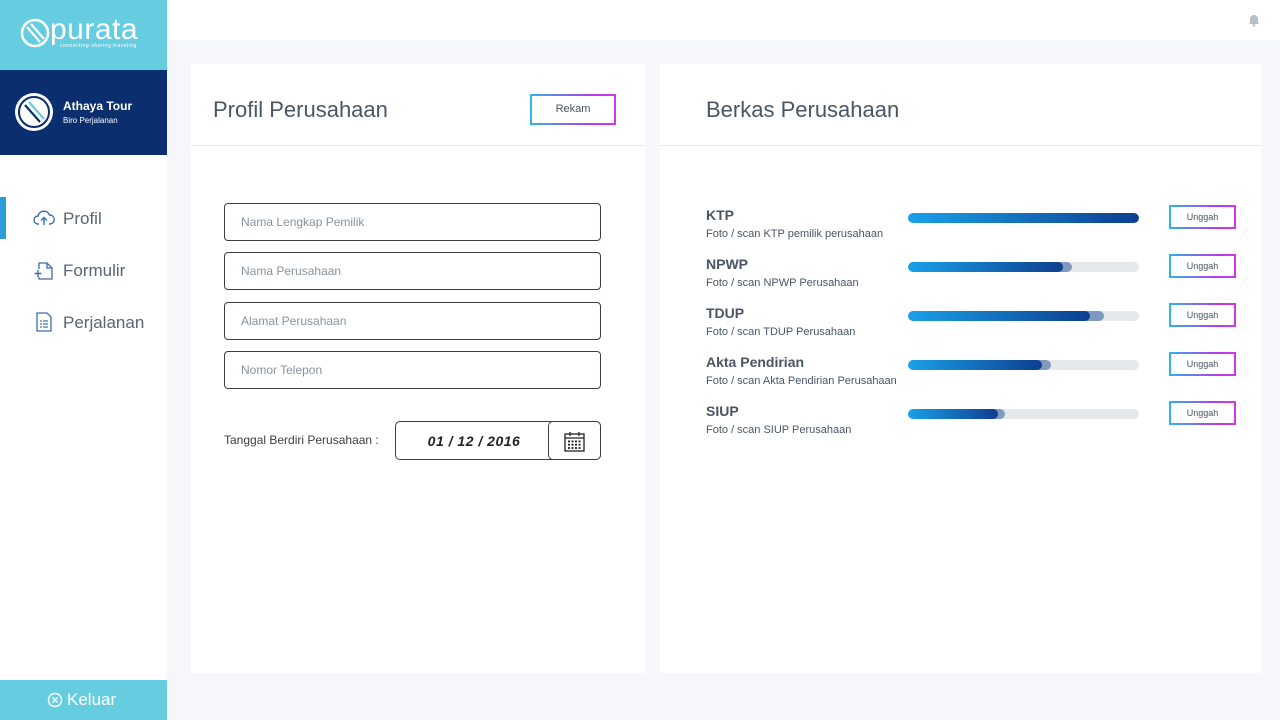 Image resolution: width=1280 pixels, height=720 pixels. Describe the element at coordinates (725, 313) in the screenshot. I see `file-name: TDUP` at that location.